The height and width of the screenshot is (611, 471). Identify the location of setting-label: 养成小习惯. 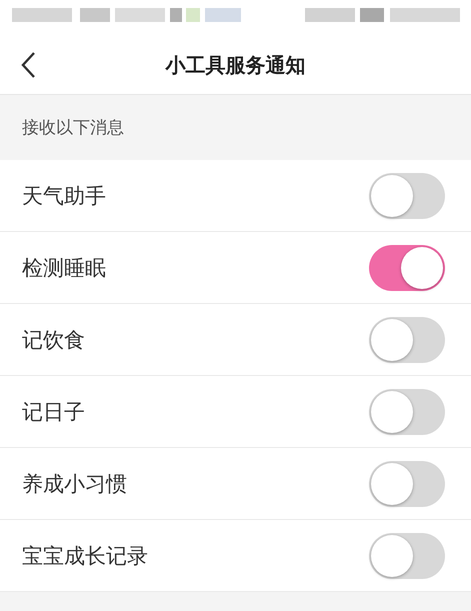
(74, 484).